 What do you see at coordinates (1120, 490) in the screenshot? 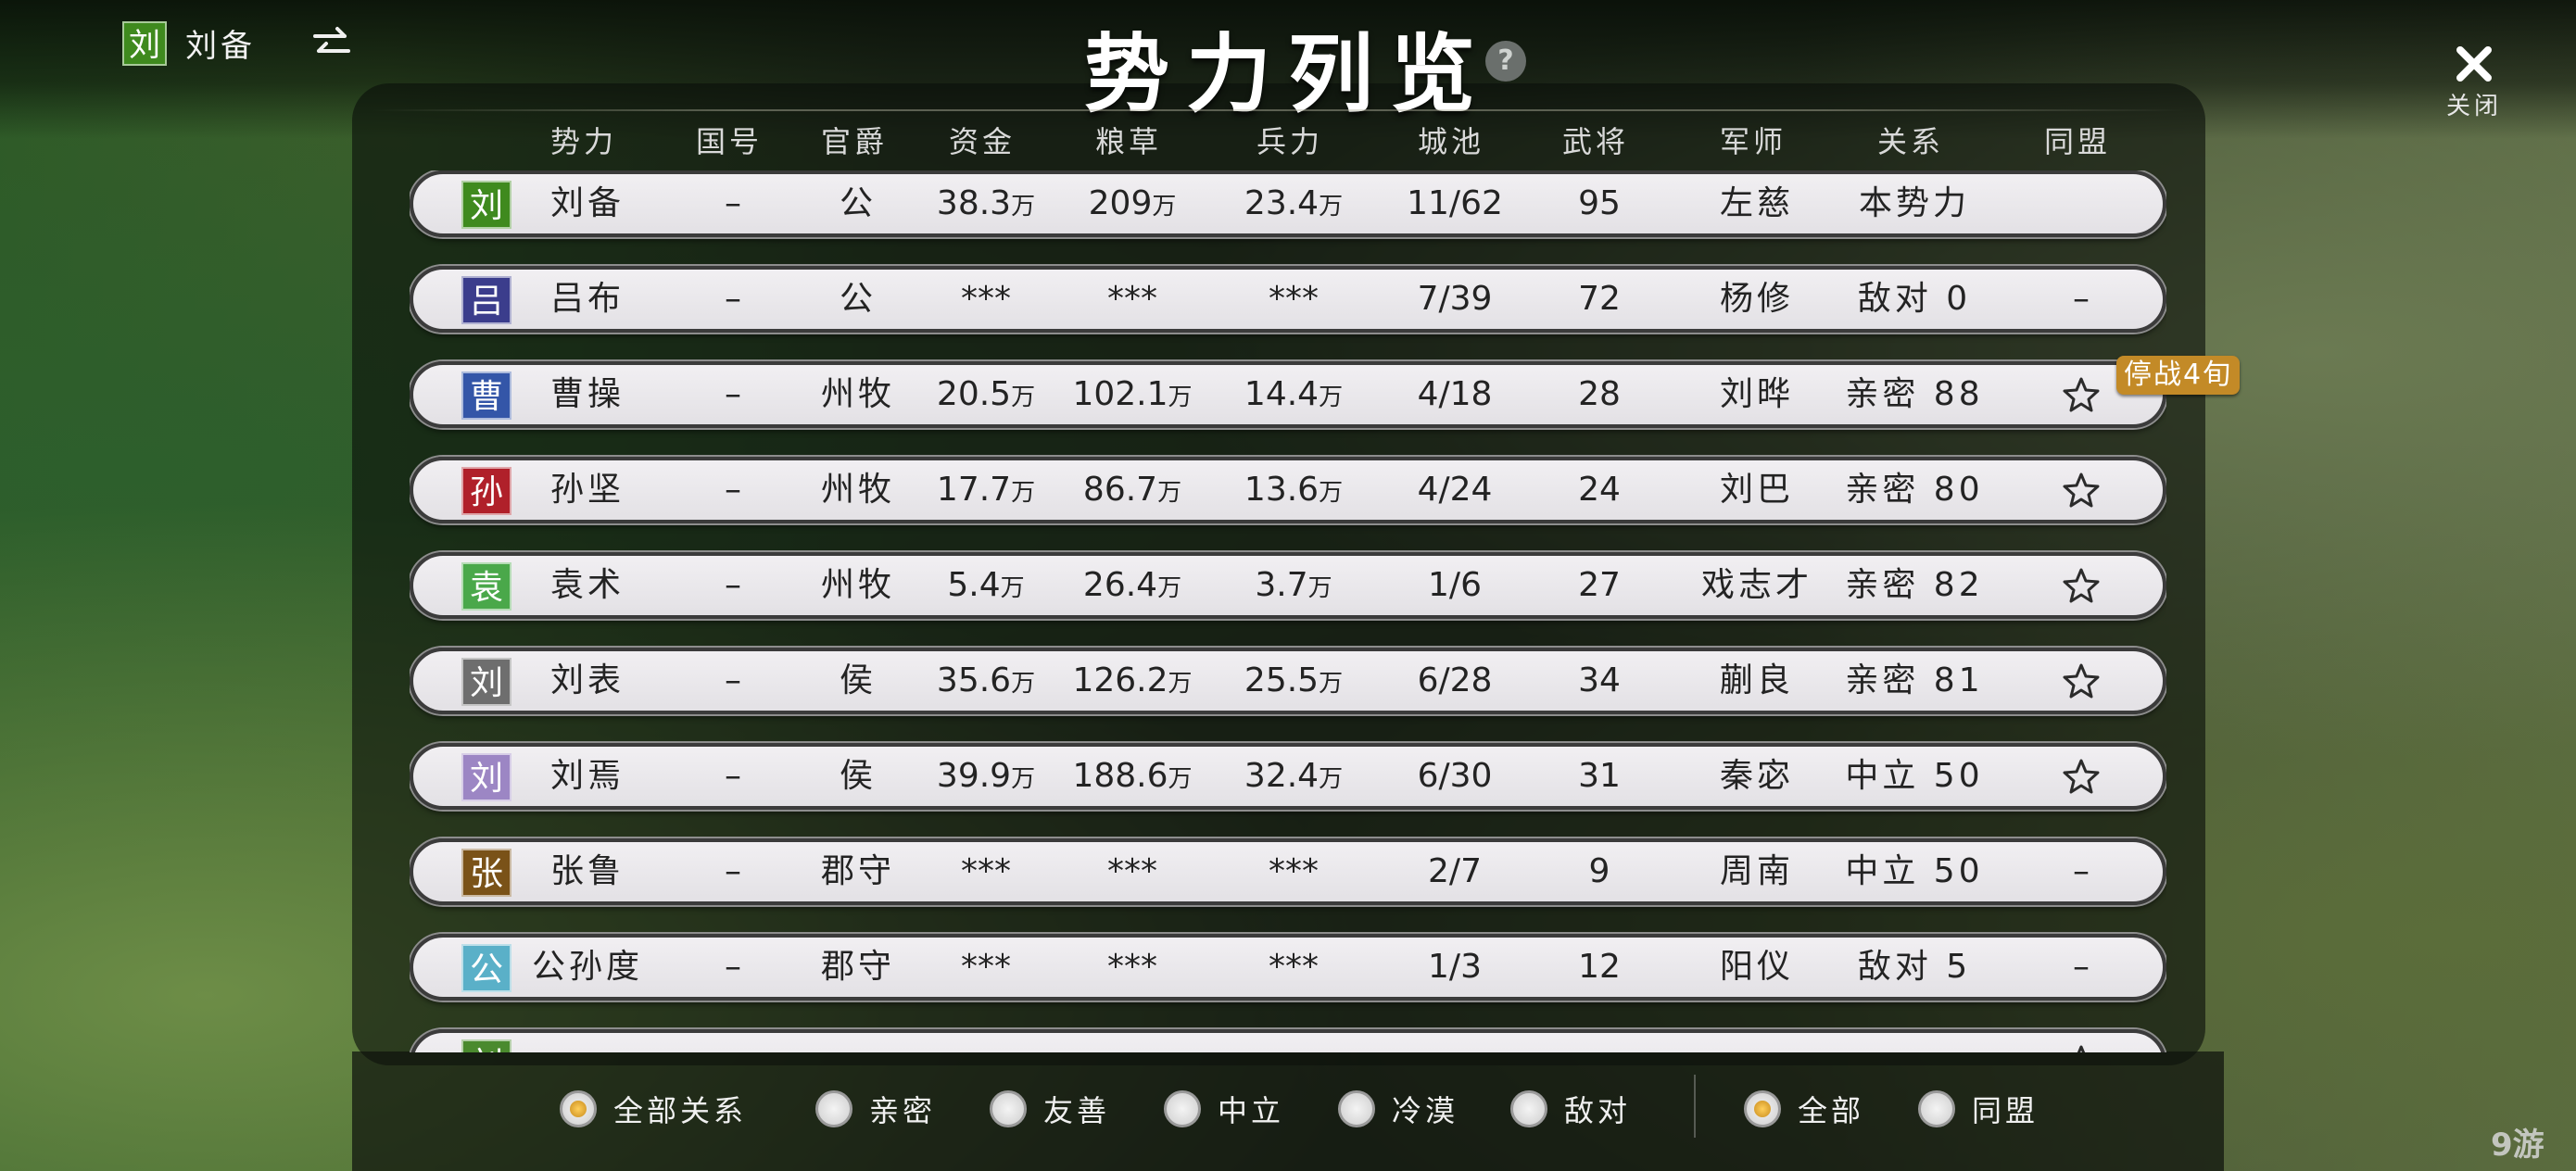
I see `value: 86.7` at bounding box center [1120, 490].